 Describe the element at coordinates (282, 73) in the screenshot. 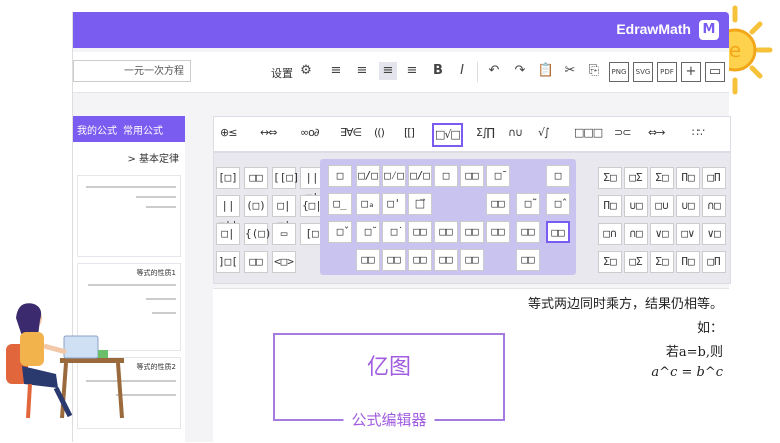

I see `settings-label: 设置` at that location.